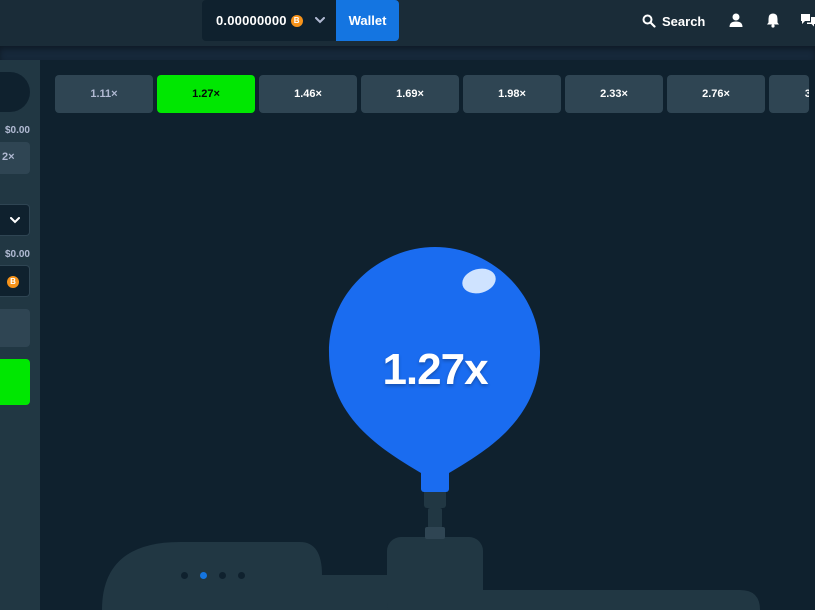 This screenshot has height=610, width=815. Describe the element at coordinates (203, 575) in the screenshot. I see `indicator-dot-active` at that location.